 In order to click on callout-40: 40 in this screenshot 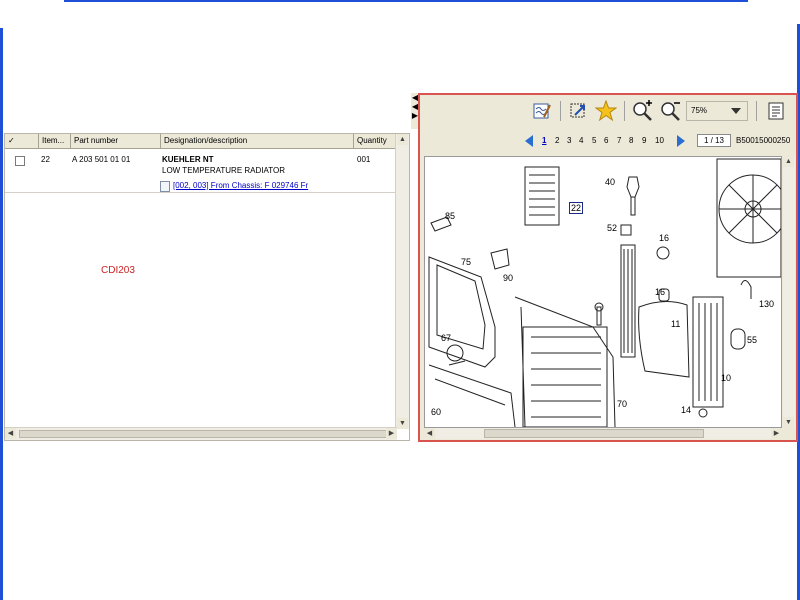, I will do `click(610, 182)`.